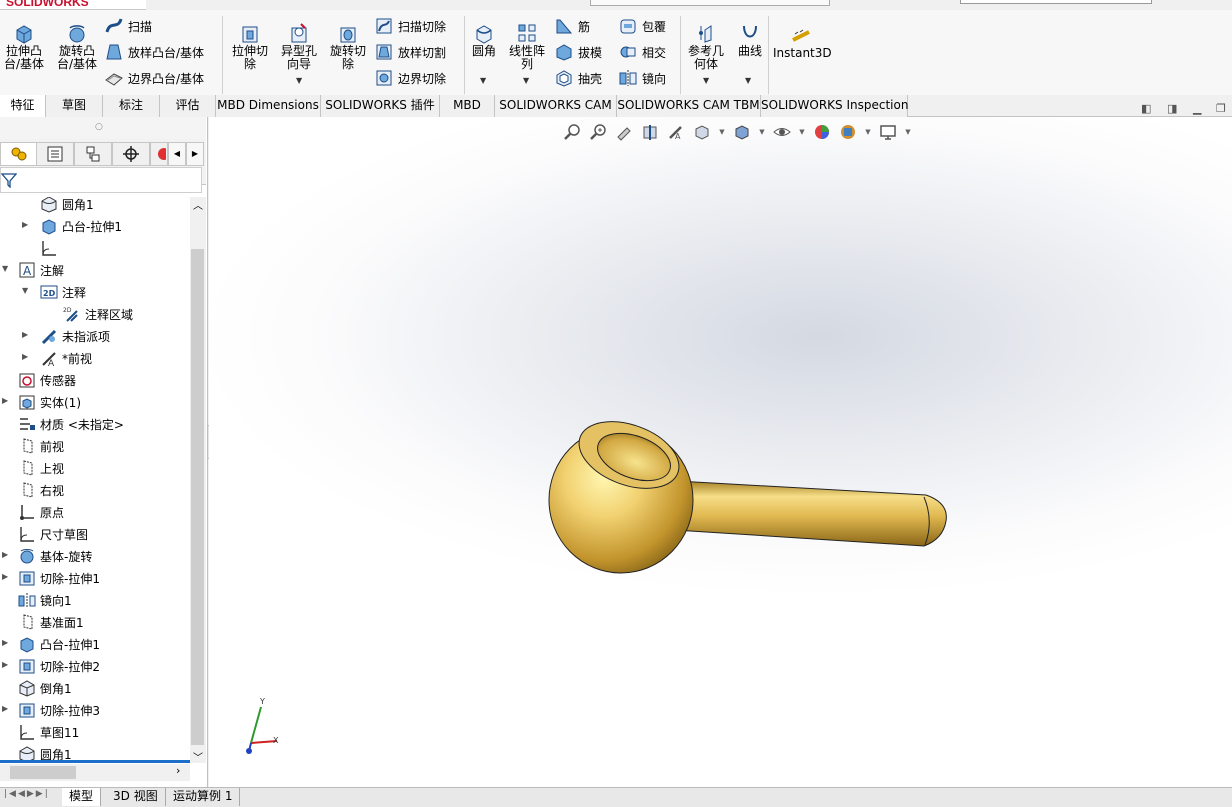 The height and width of the screenshot is (807, 1232). I want to click on tree-item, so click(51, 248).